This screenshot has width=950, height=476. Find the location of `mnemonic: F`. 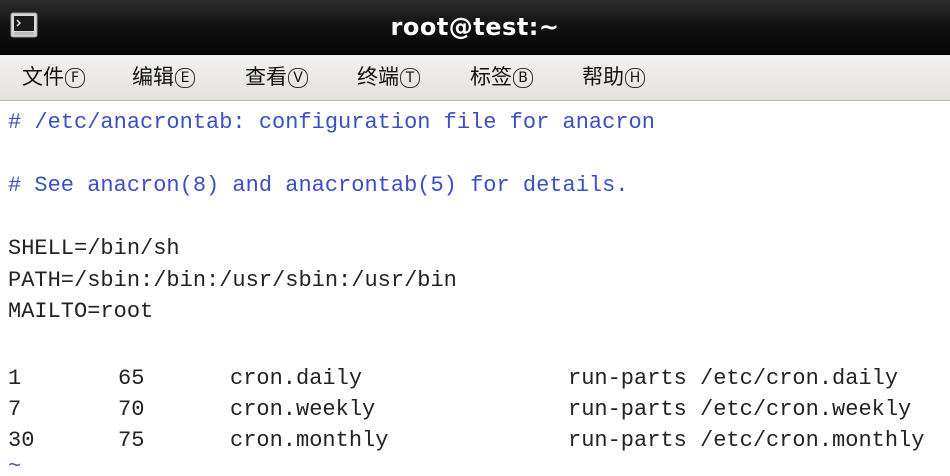

mnemonic: F is located at coordinates (75, 78).